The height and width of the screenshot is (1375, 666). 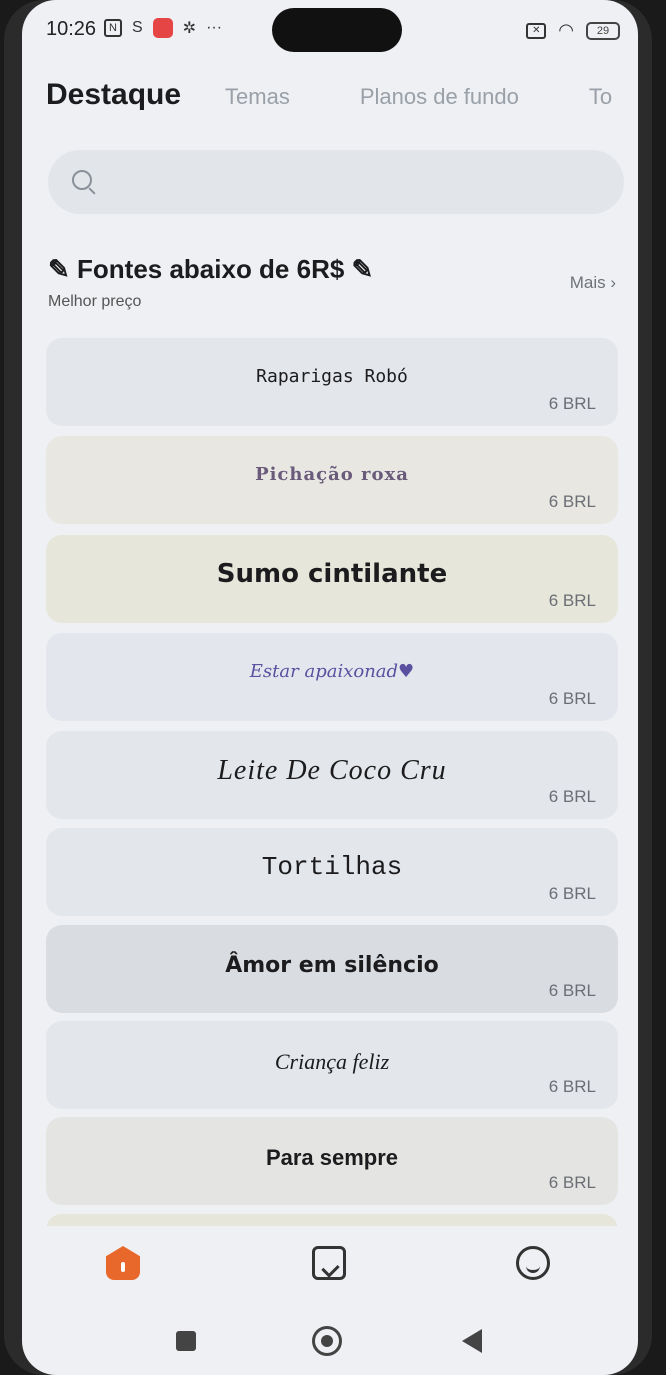 I want to click on more-link: Mais ›, so click(x=593, y=283).